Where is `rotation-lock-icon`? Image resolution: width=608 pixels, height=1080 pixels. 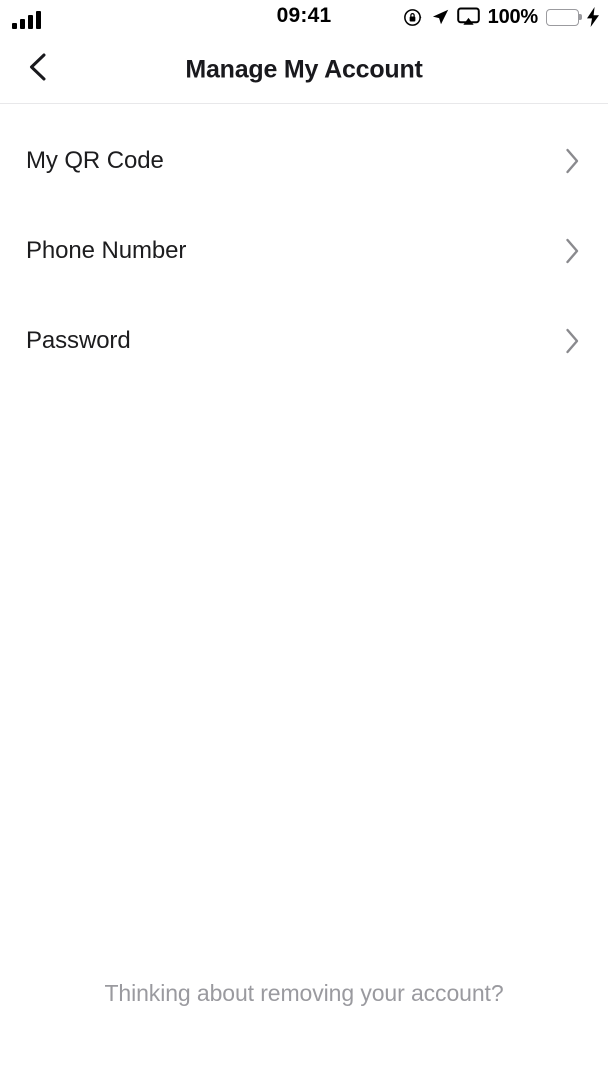 rotation-lock-icon is located at coordinates (412, 17).